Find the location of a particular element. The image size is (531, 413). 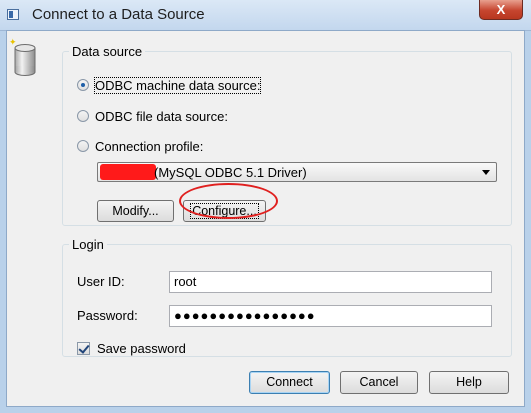

radio-odbc-machine: ODBC machine data source: is located at coordinates (169, 85).